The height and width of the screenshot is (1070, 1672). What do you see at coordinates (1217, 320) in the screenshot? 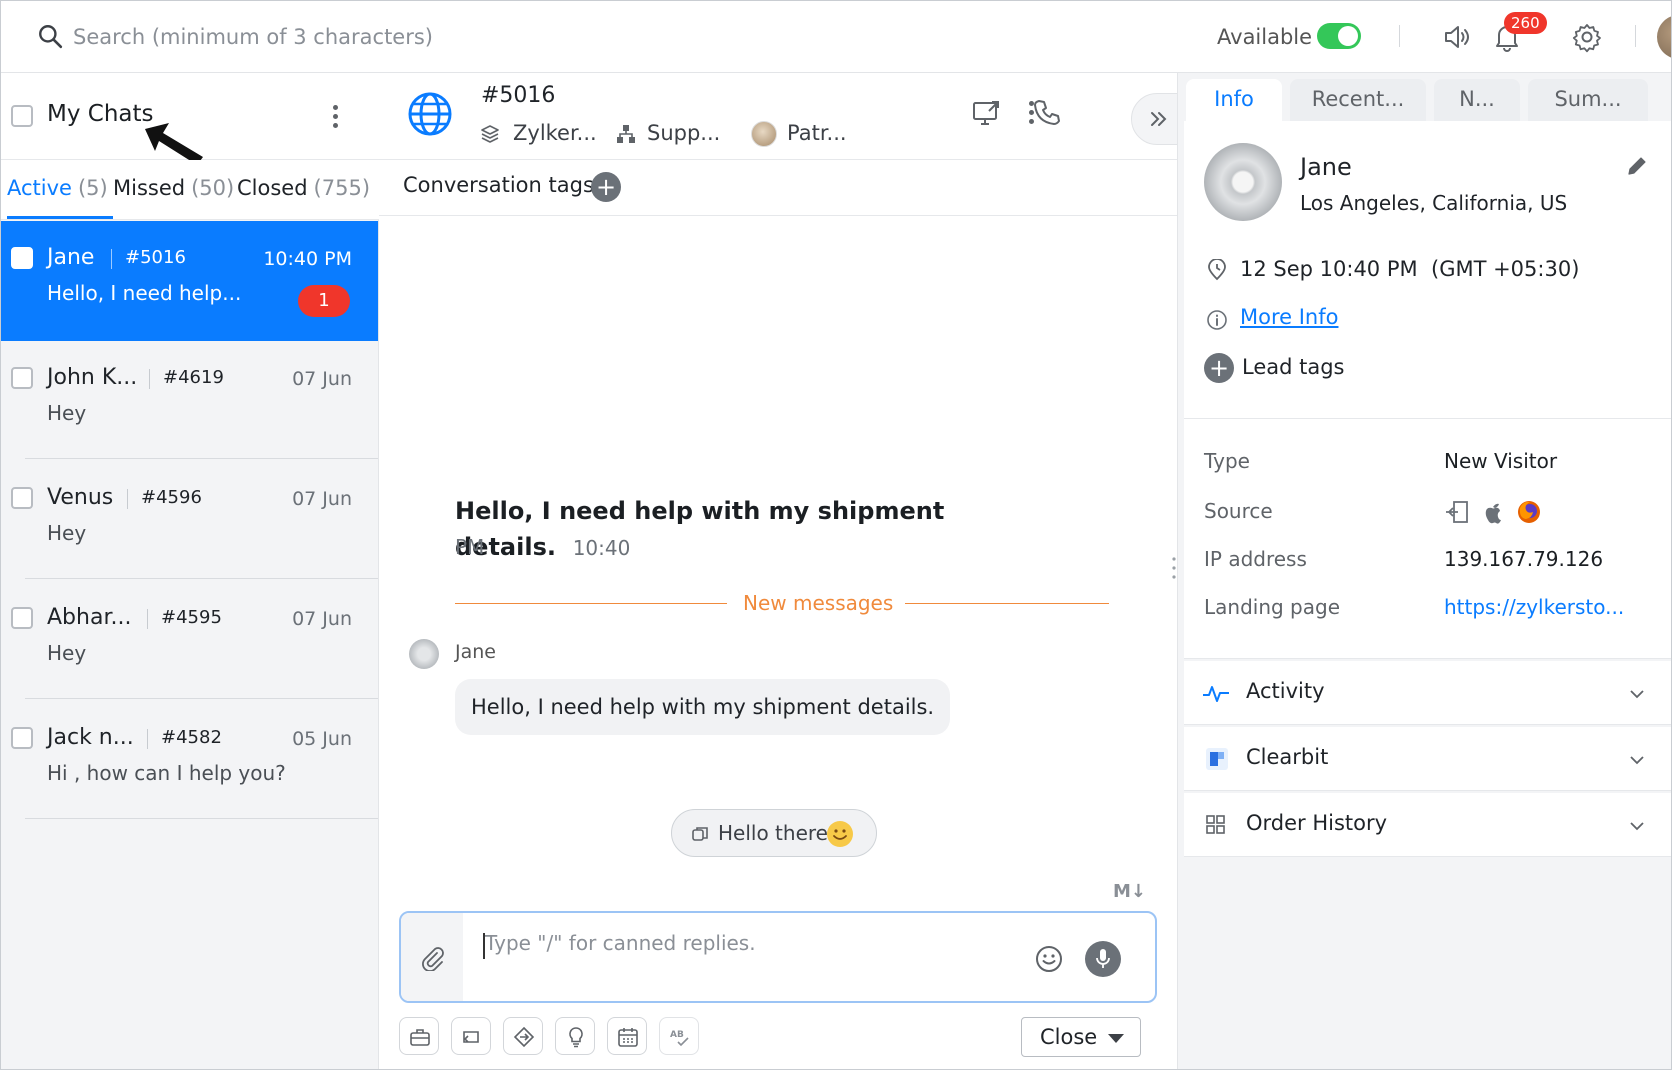
I see `info-icon` at bounding box center [1217, 320].